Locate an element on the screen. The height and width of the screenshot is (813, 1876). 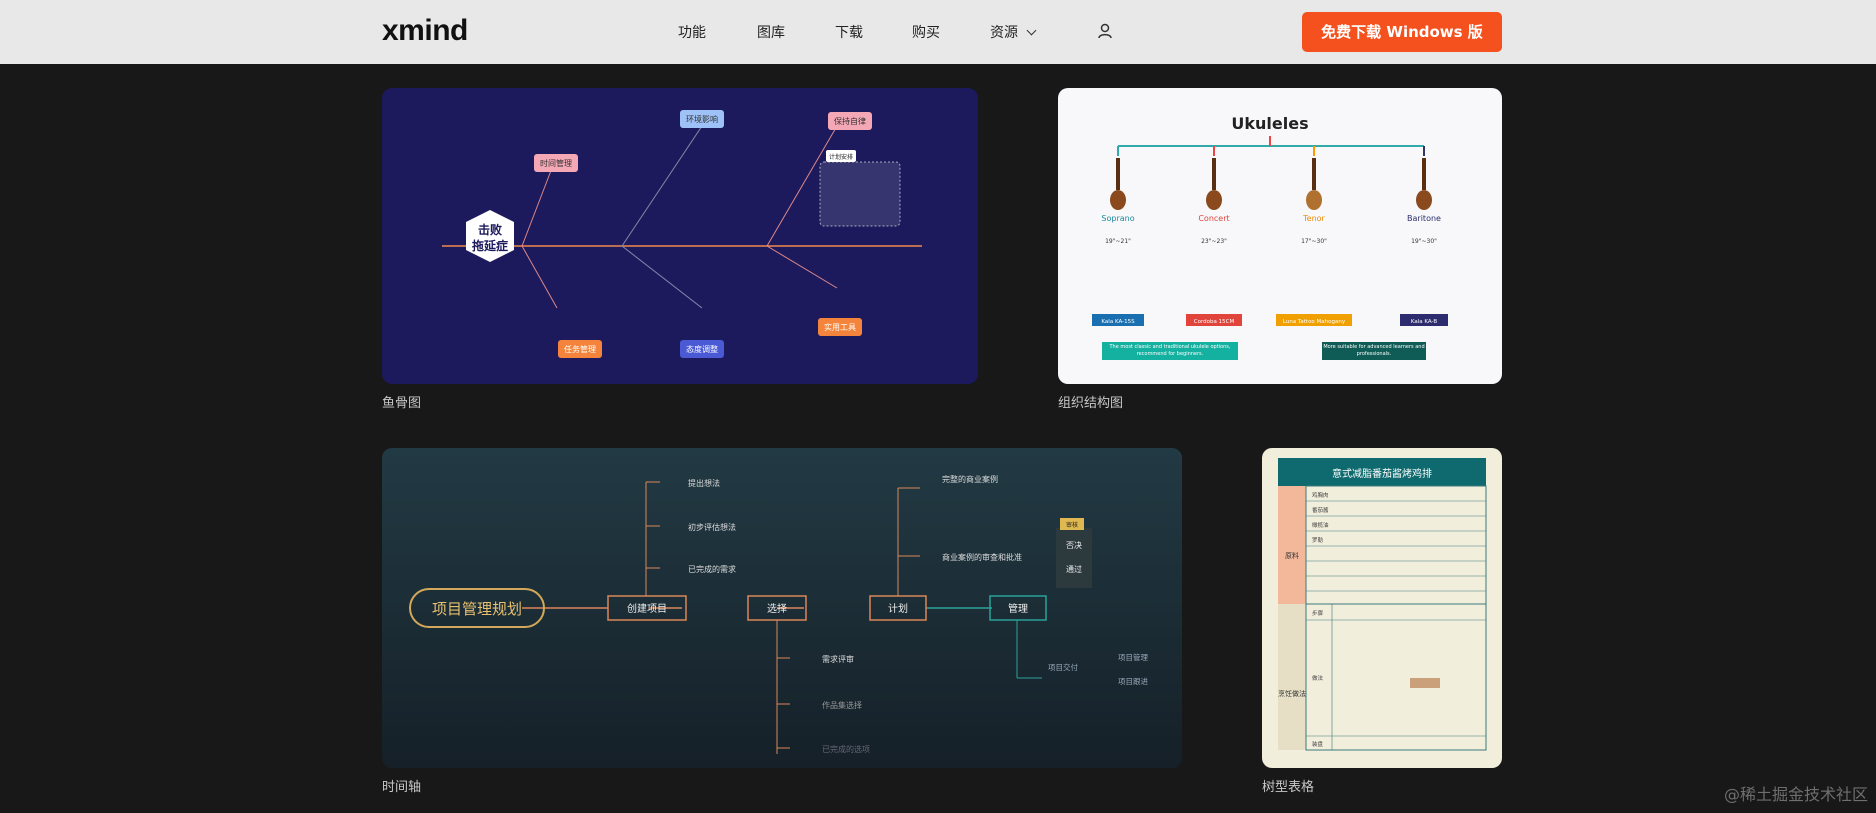
tl-top-left-2: 初步评估想法 is located at coordinates (712, 527).